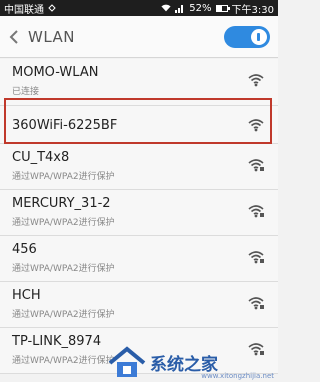 Image resolution: width=320 pixels, height=382 pixels. Describe the element at coordinates (24, 10) in the screenshot. I see `carrier-name: 中国联通` at that location.